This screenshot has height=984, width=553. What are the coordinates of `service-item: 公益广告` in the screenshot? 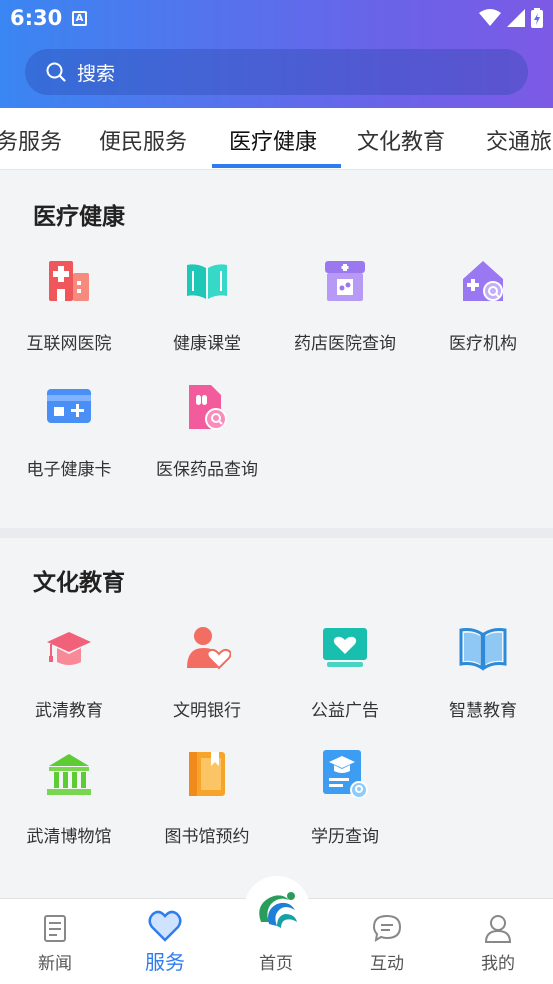 It's located at (345, 674).